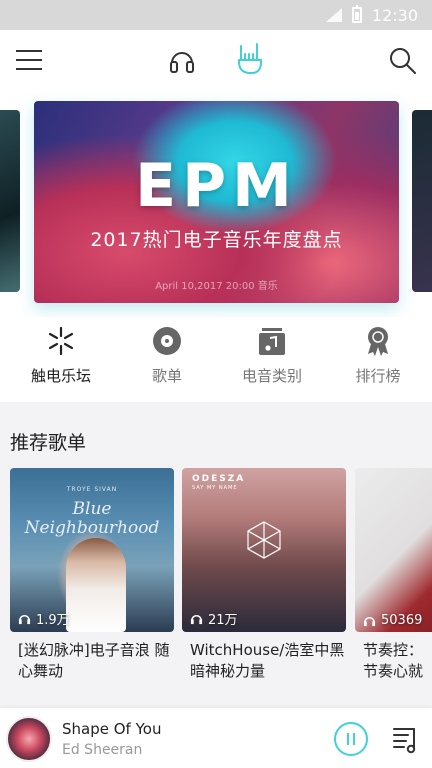  Describe the element at coordinates (393, 550) in the screenshot. I see `playlist-cover: 50369` at that location.